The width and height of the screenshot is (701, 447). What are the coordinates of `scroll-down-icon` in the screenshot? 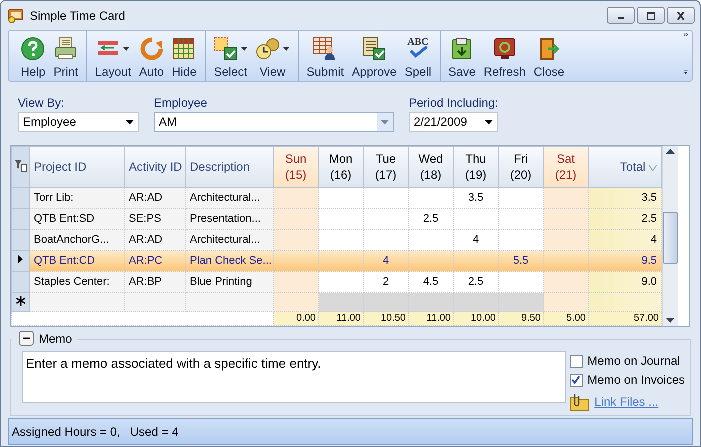 It's located at (670, 320).